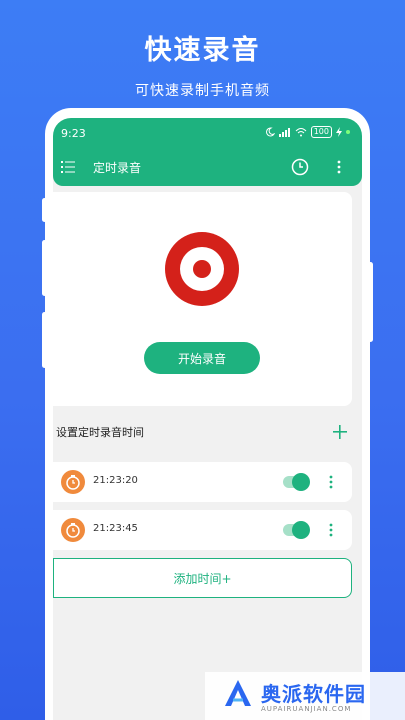 The height and width of the screenshot is (720, 405). I want to click on status-time: 9:23, so click(73, 133).